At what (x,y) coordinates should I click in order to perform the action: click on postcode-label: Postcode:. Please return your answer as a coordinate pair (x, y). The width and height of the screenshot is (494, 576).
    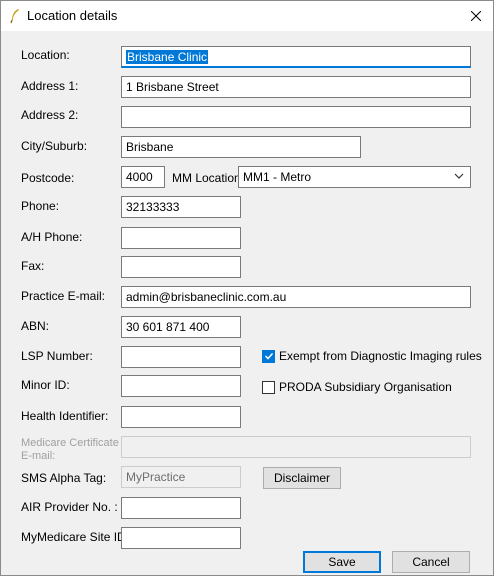
    Looking at the image, I should click on (48, 178).